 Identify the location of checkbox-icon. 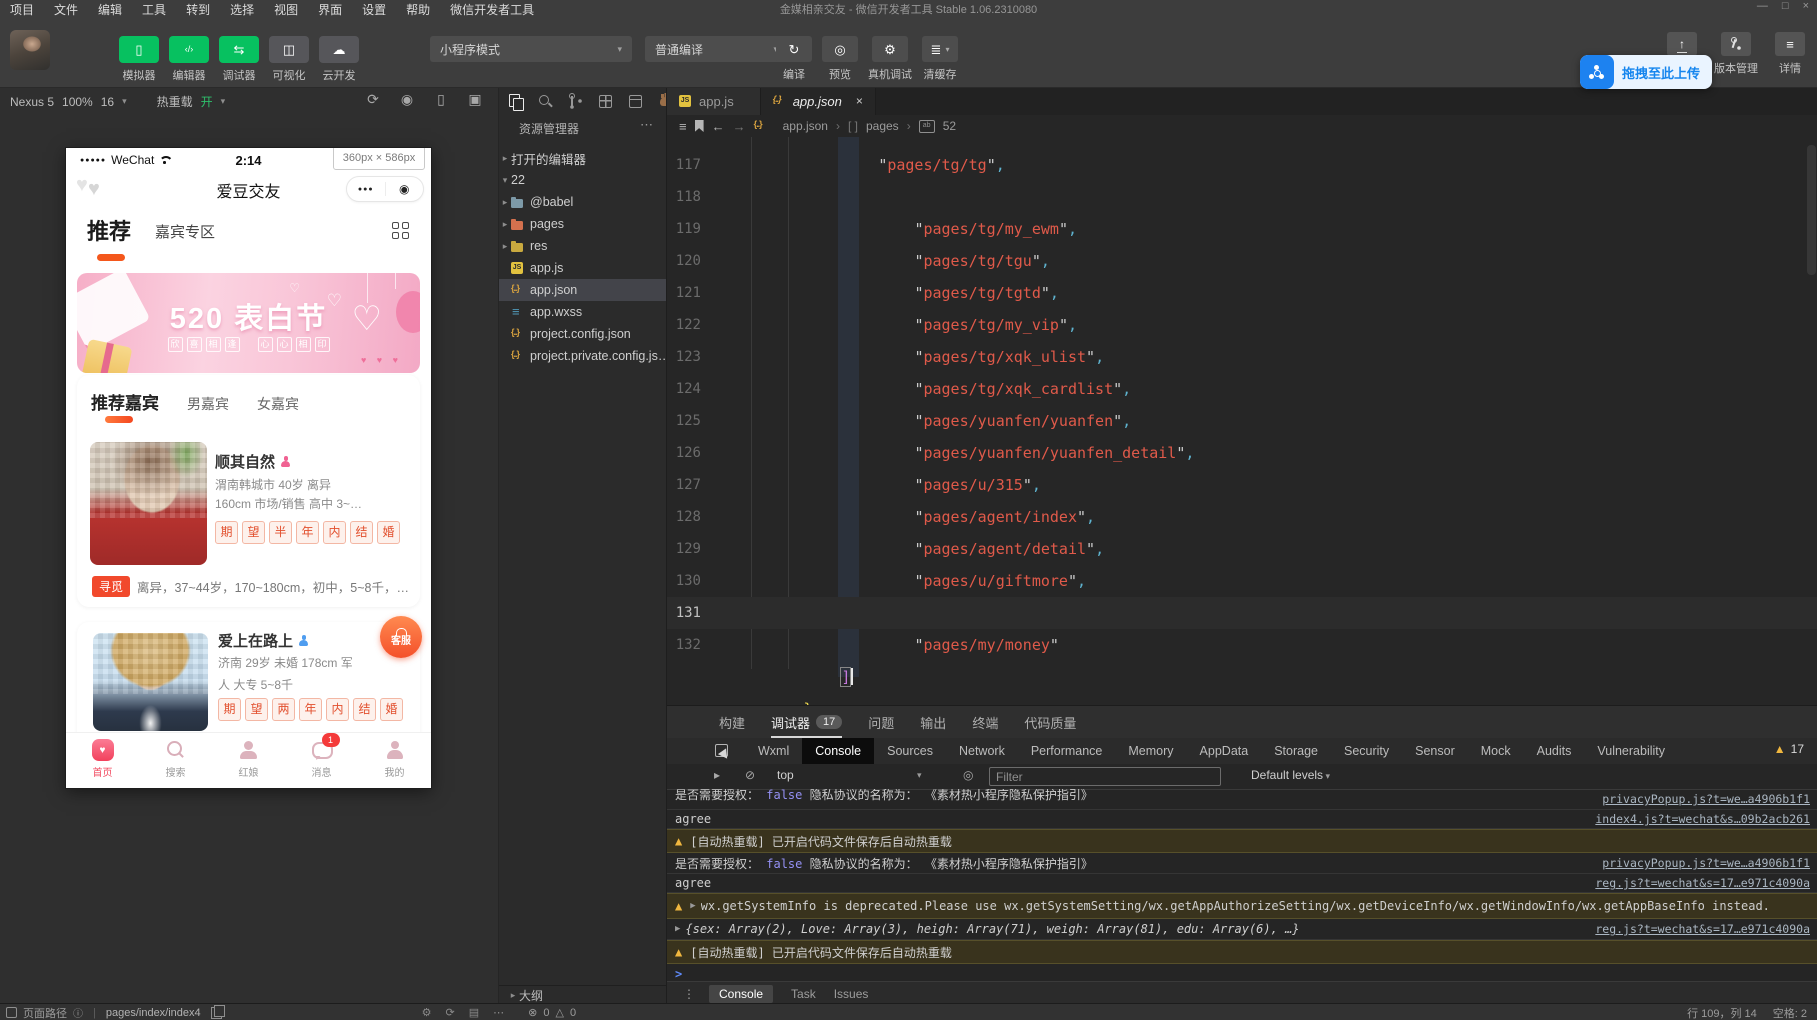
(11, 1012).